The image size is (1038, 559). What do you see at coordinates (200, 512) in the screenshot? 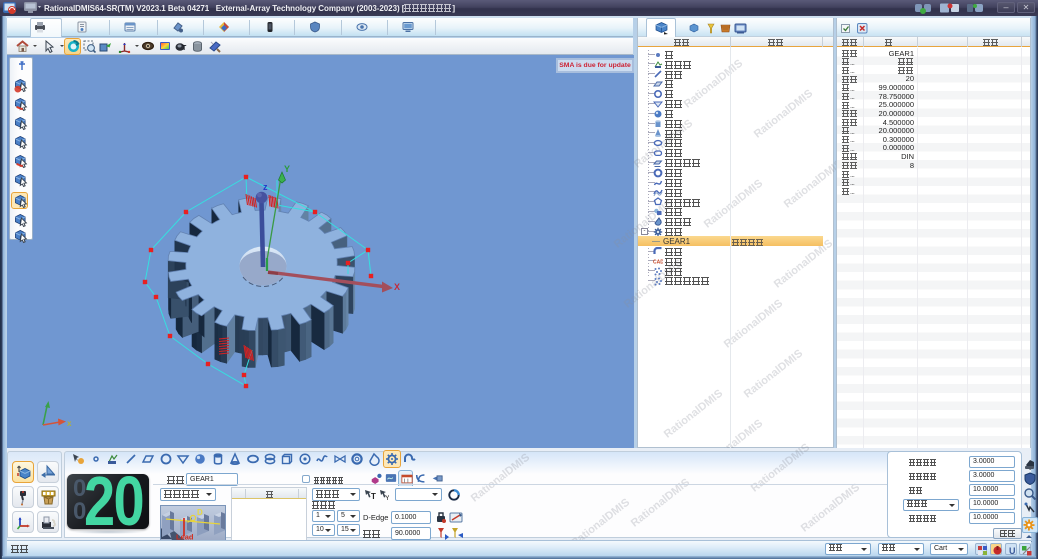
I see `svg-text: D` at bounding box center [200, 512].